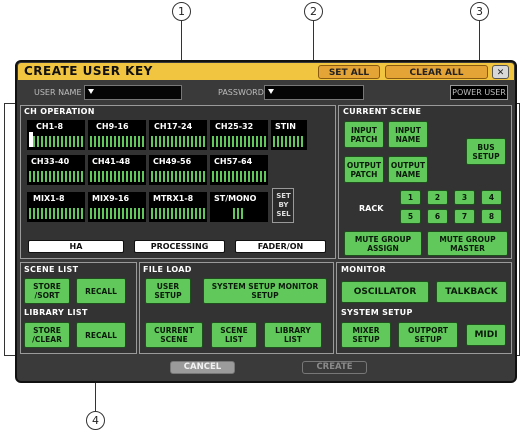 The image size is (526, 434). Describe the element at coordinates (88, 71) in the screenshot. I see `dialog-title: CREATE USER KEY` at that location.